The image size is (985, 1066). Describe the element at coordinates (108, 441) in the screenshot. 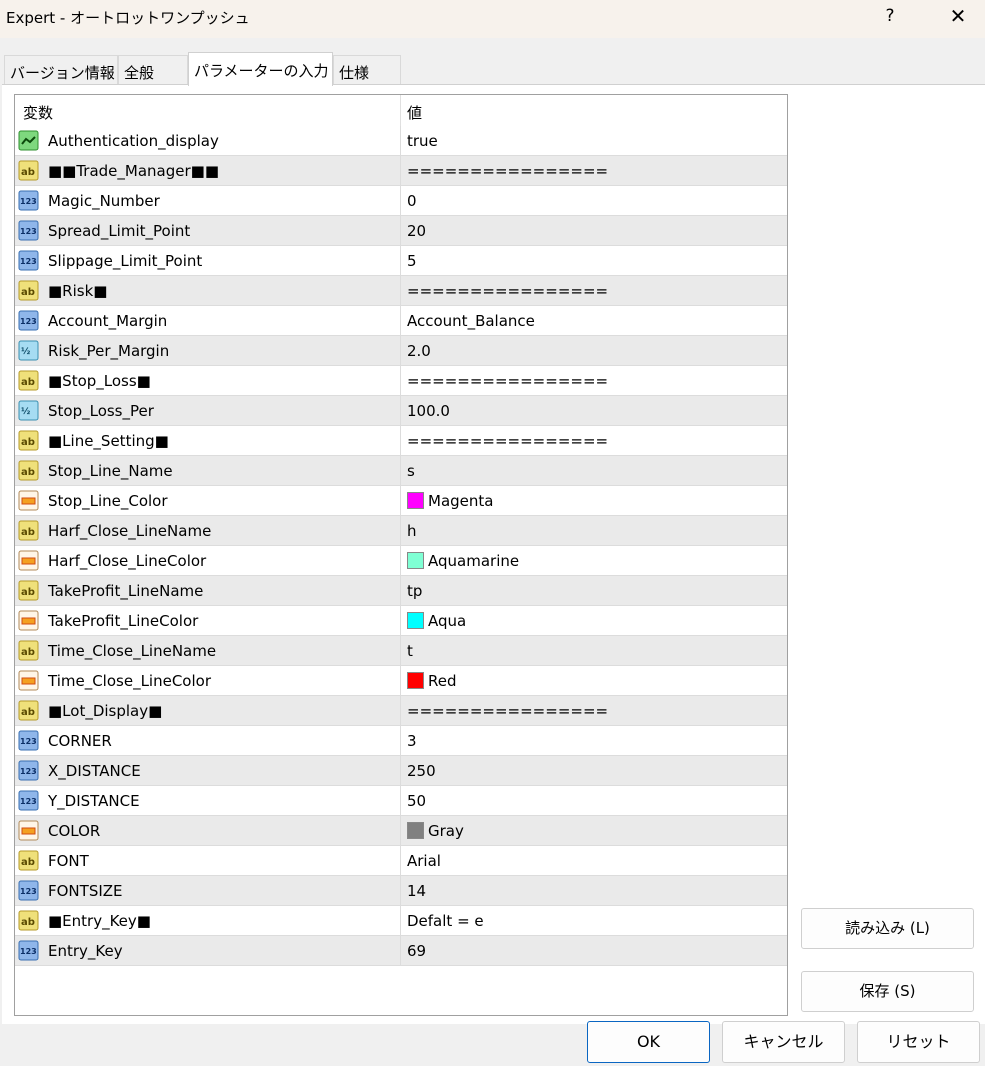

I see `parameter-name: ■Line_Setting■` at that location.